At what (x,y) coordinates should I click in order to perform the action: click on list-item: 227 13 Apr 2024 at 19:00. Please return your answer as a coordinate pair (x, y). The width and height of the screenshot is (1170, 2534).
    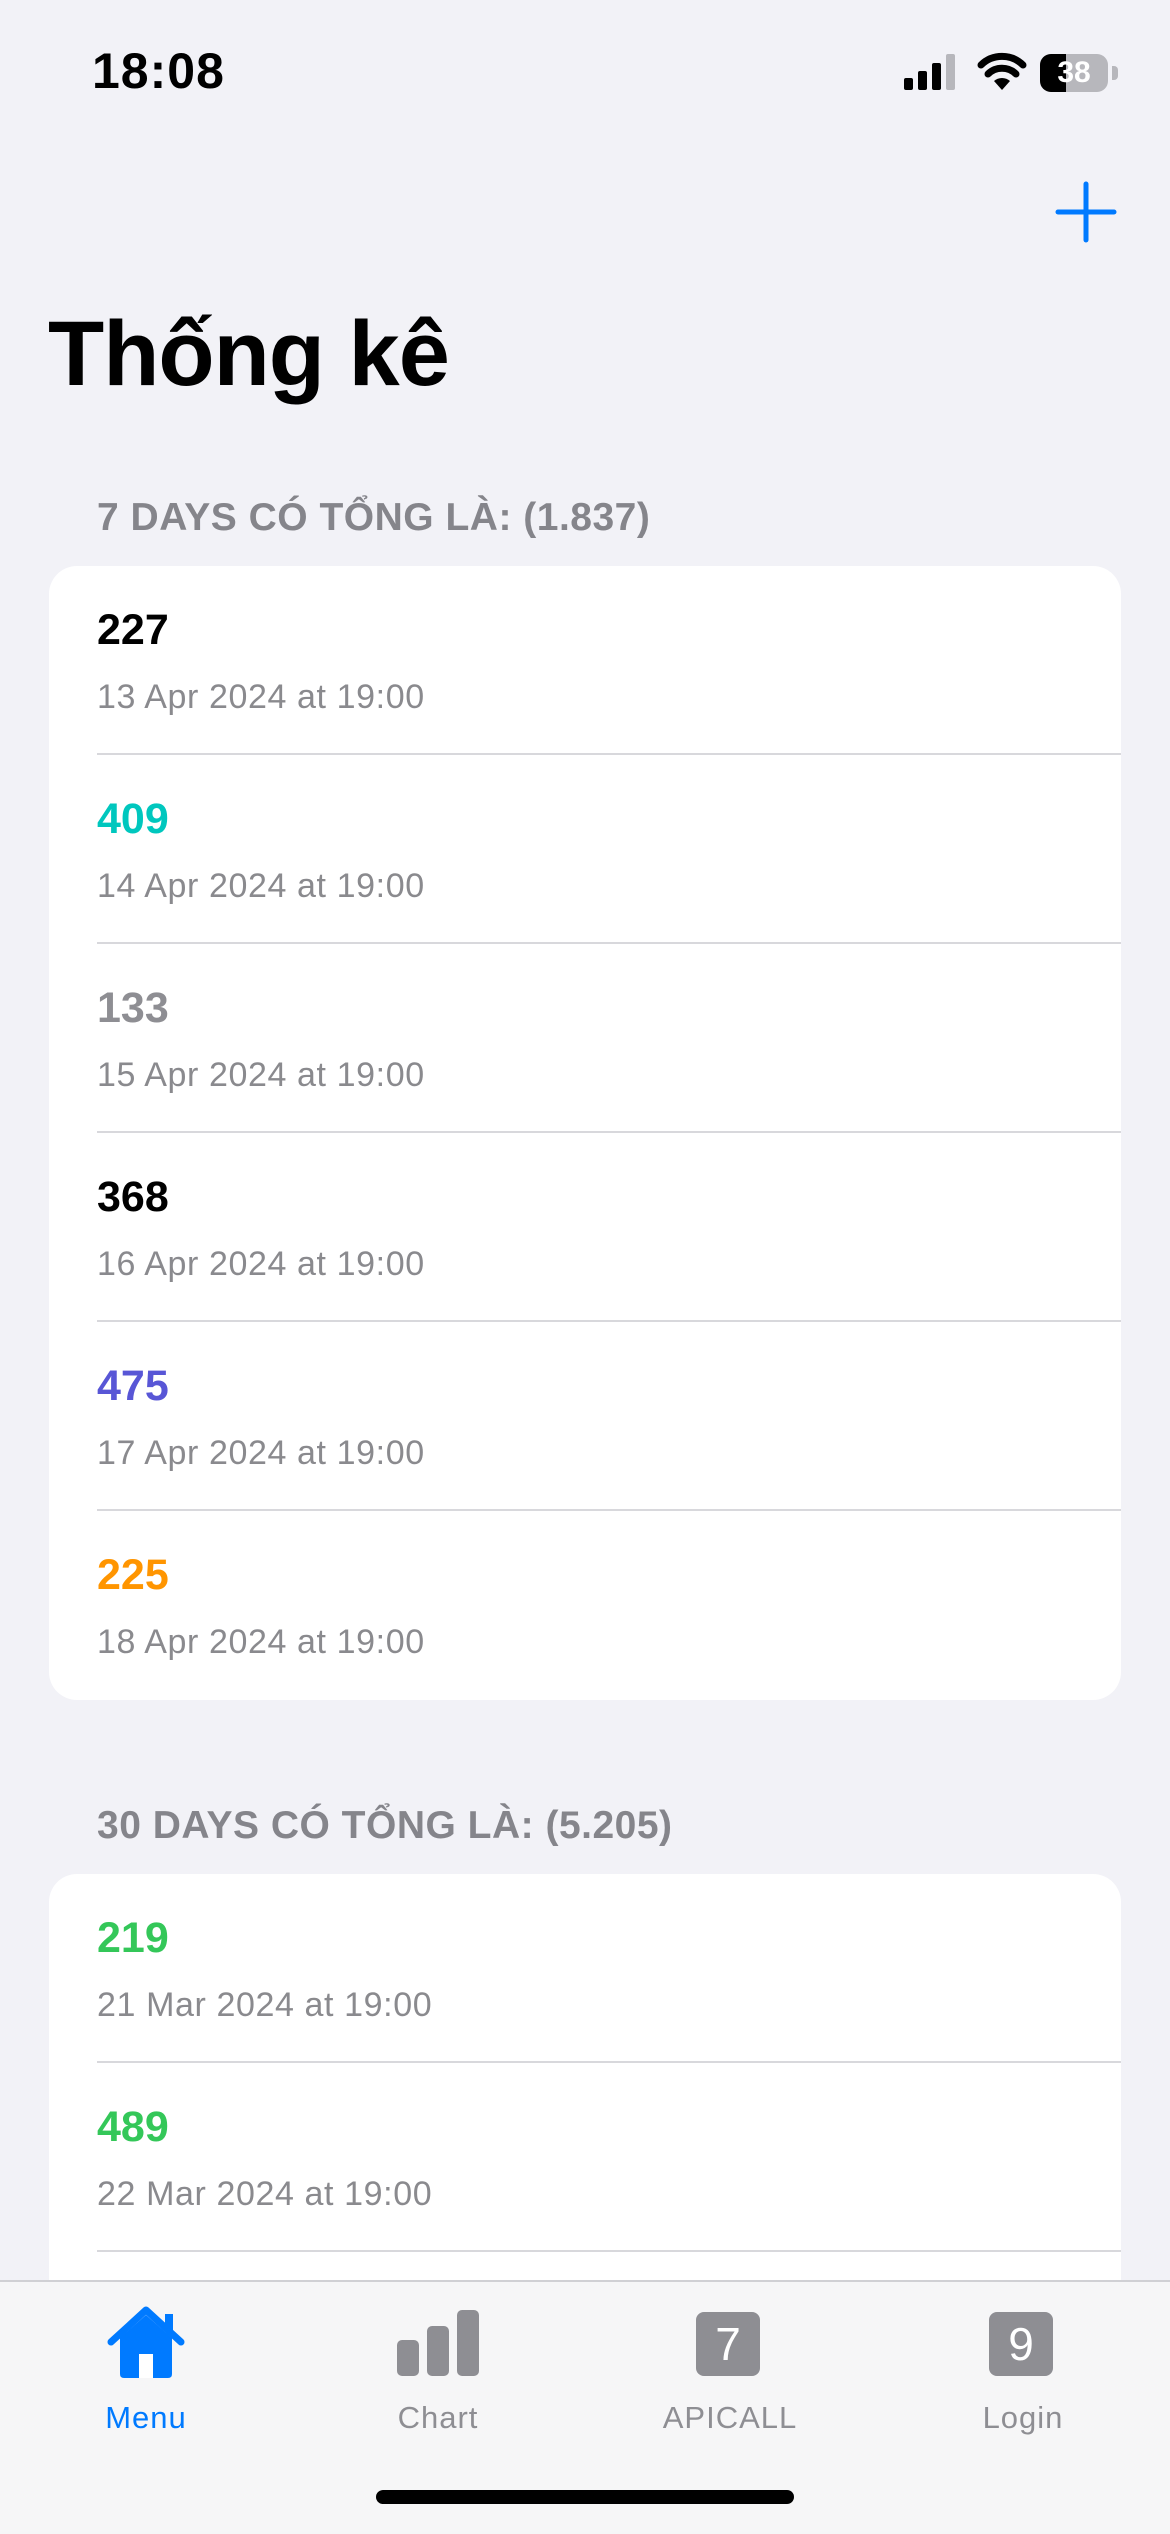
    Looking at the image, I should click on (585, 660).